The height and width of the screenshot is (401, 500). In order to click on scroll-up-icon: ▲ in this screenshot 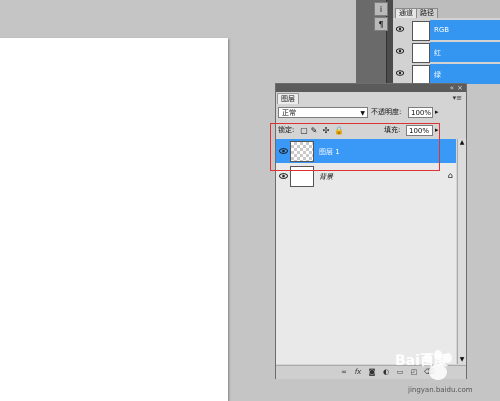, I will do `click(462, 143)`.